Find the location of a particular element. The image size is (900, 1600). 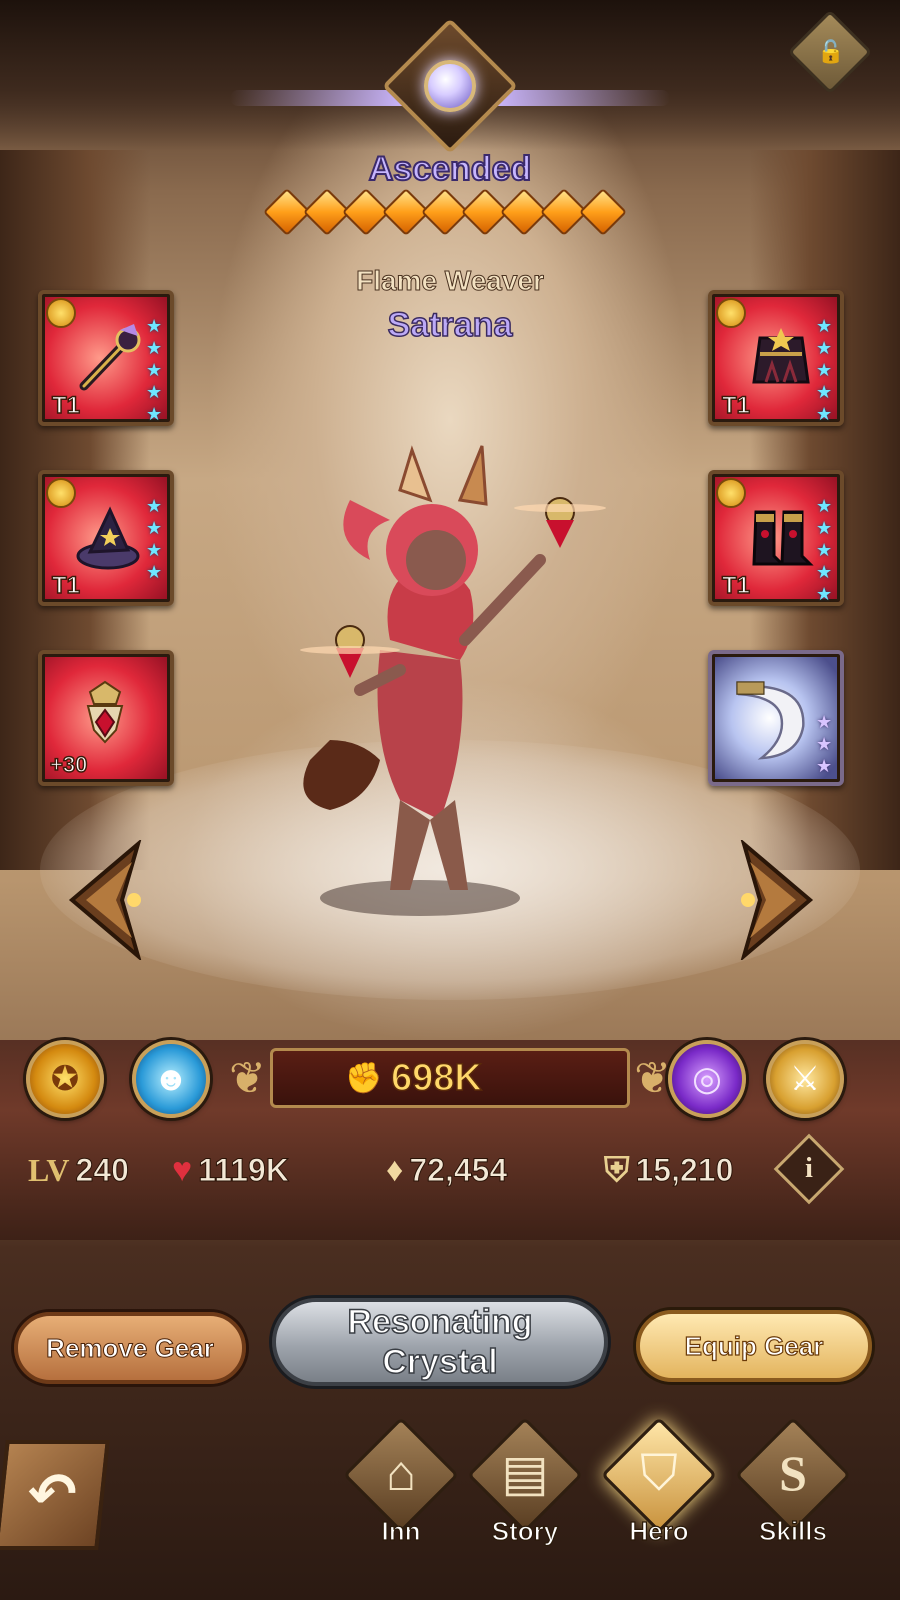

attack-stat: ♦ 72,454 is located at coordinates (447, 1170).